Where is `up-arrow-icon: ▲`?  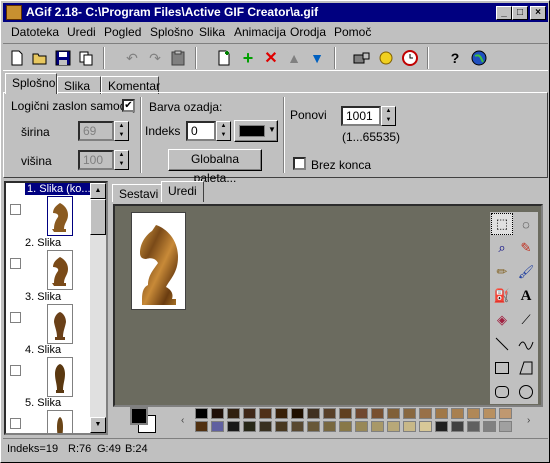 up-arrow-icon: ▲ is located at coordinates (294, 58).